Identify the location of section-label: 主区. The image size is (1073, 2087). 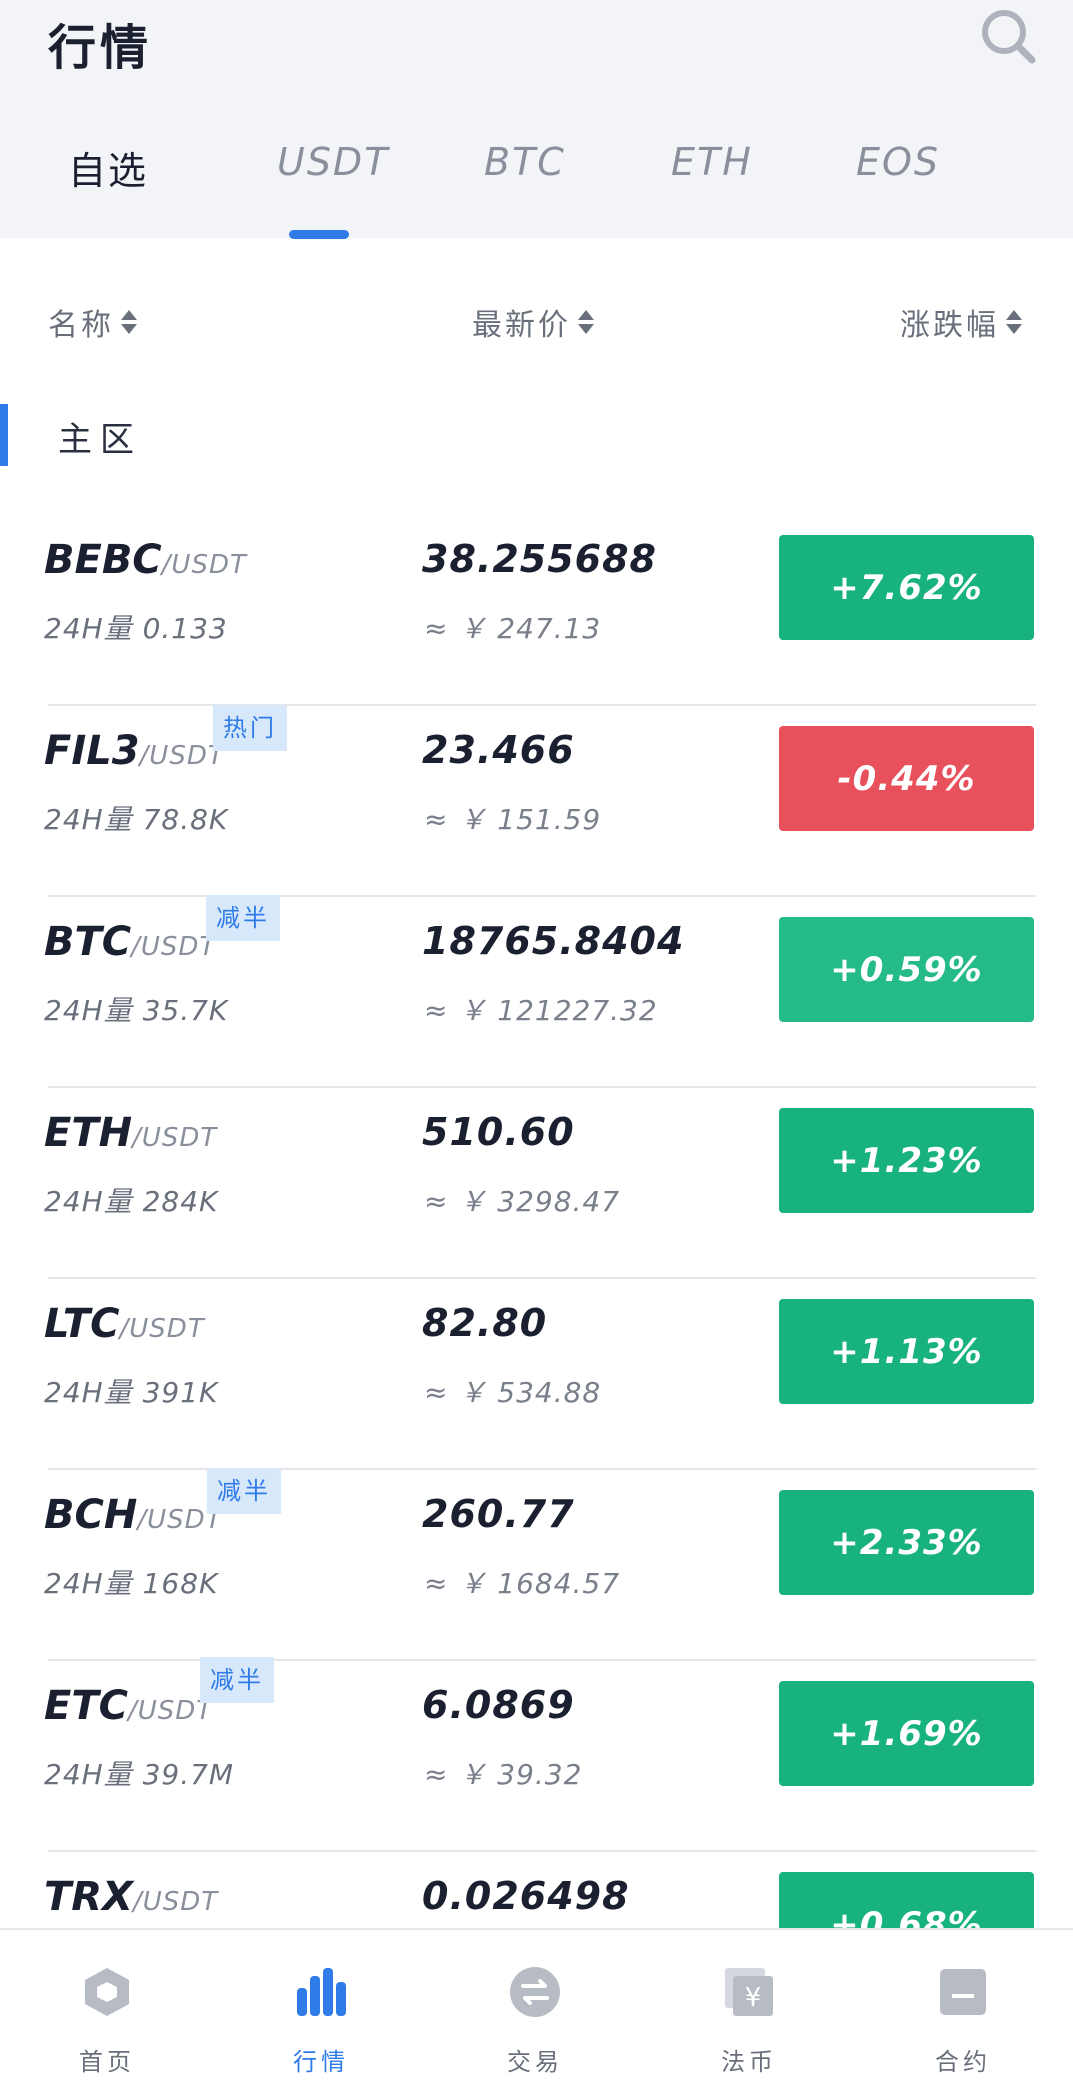
(100, 440).